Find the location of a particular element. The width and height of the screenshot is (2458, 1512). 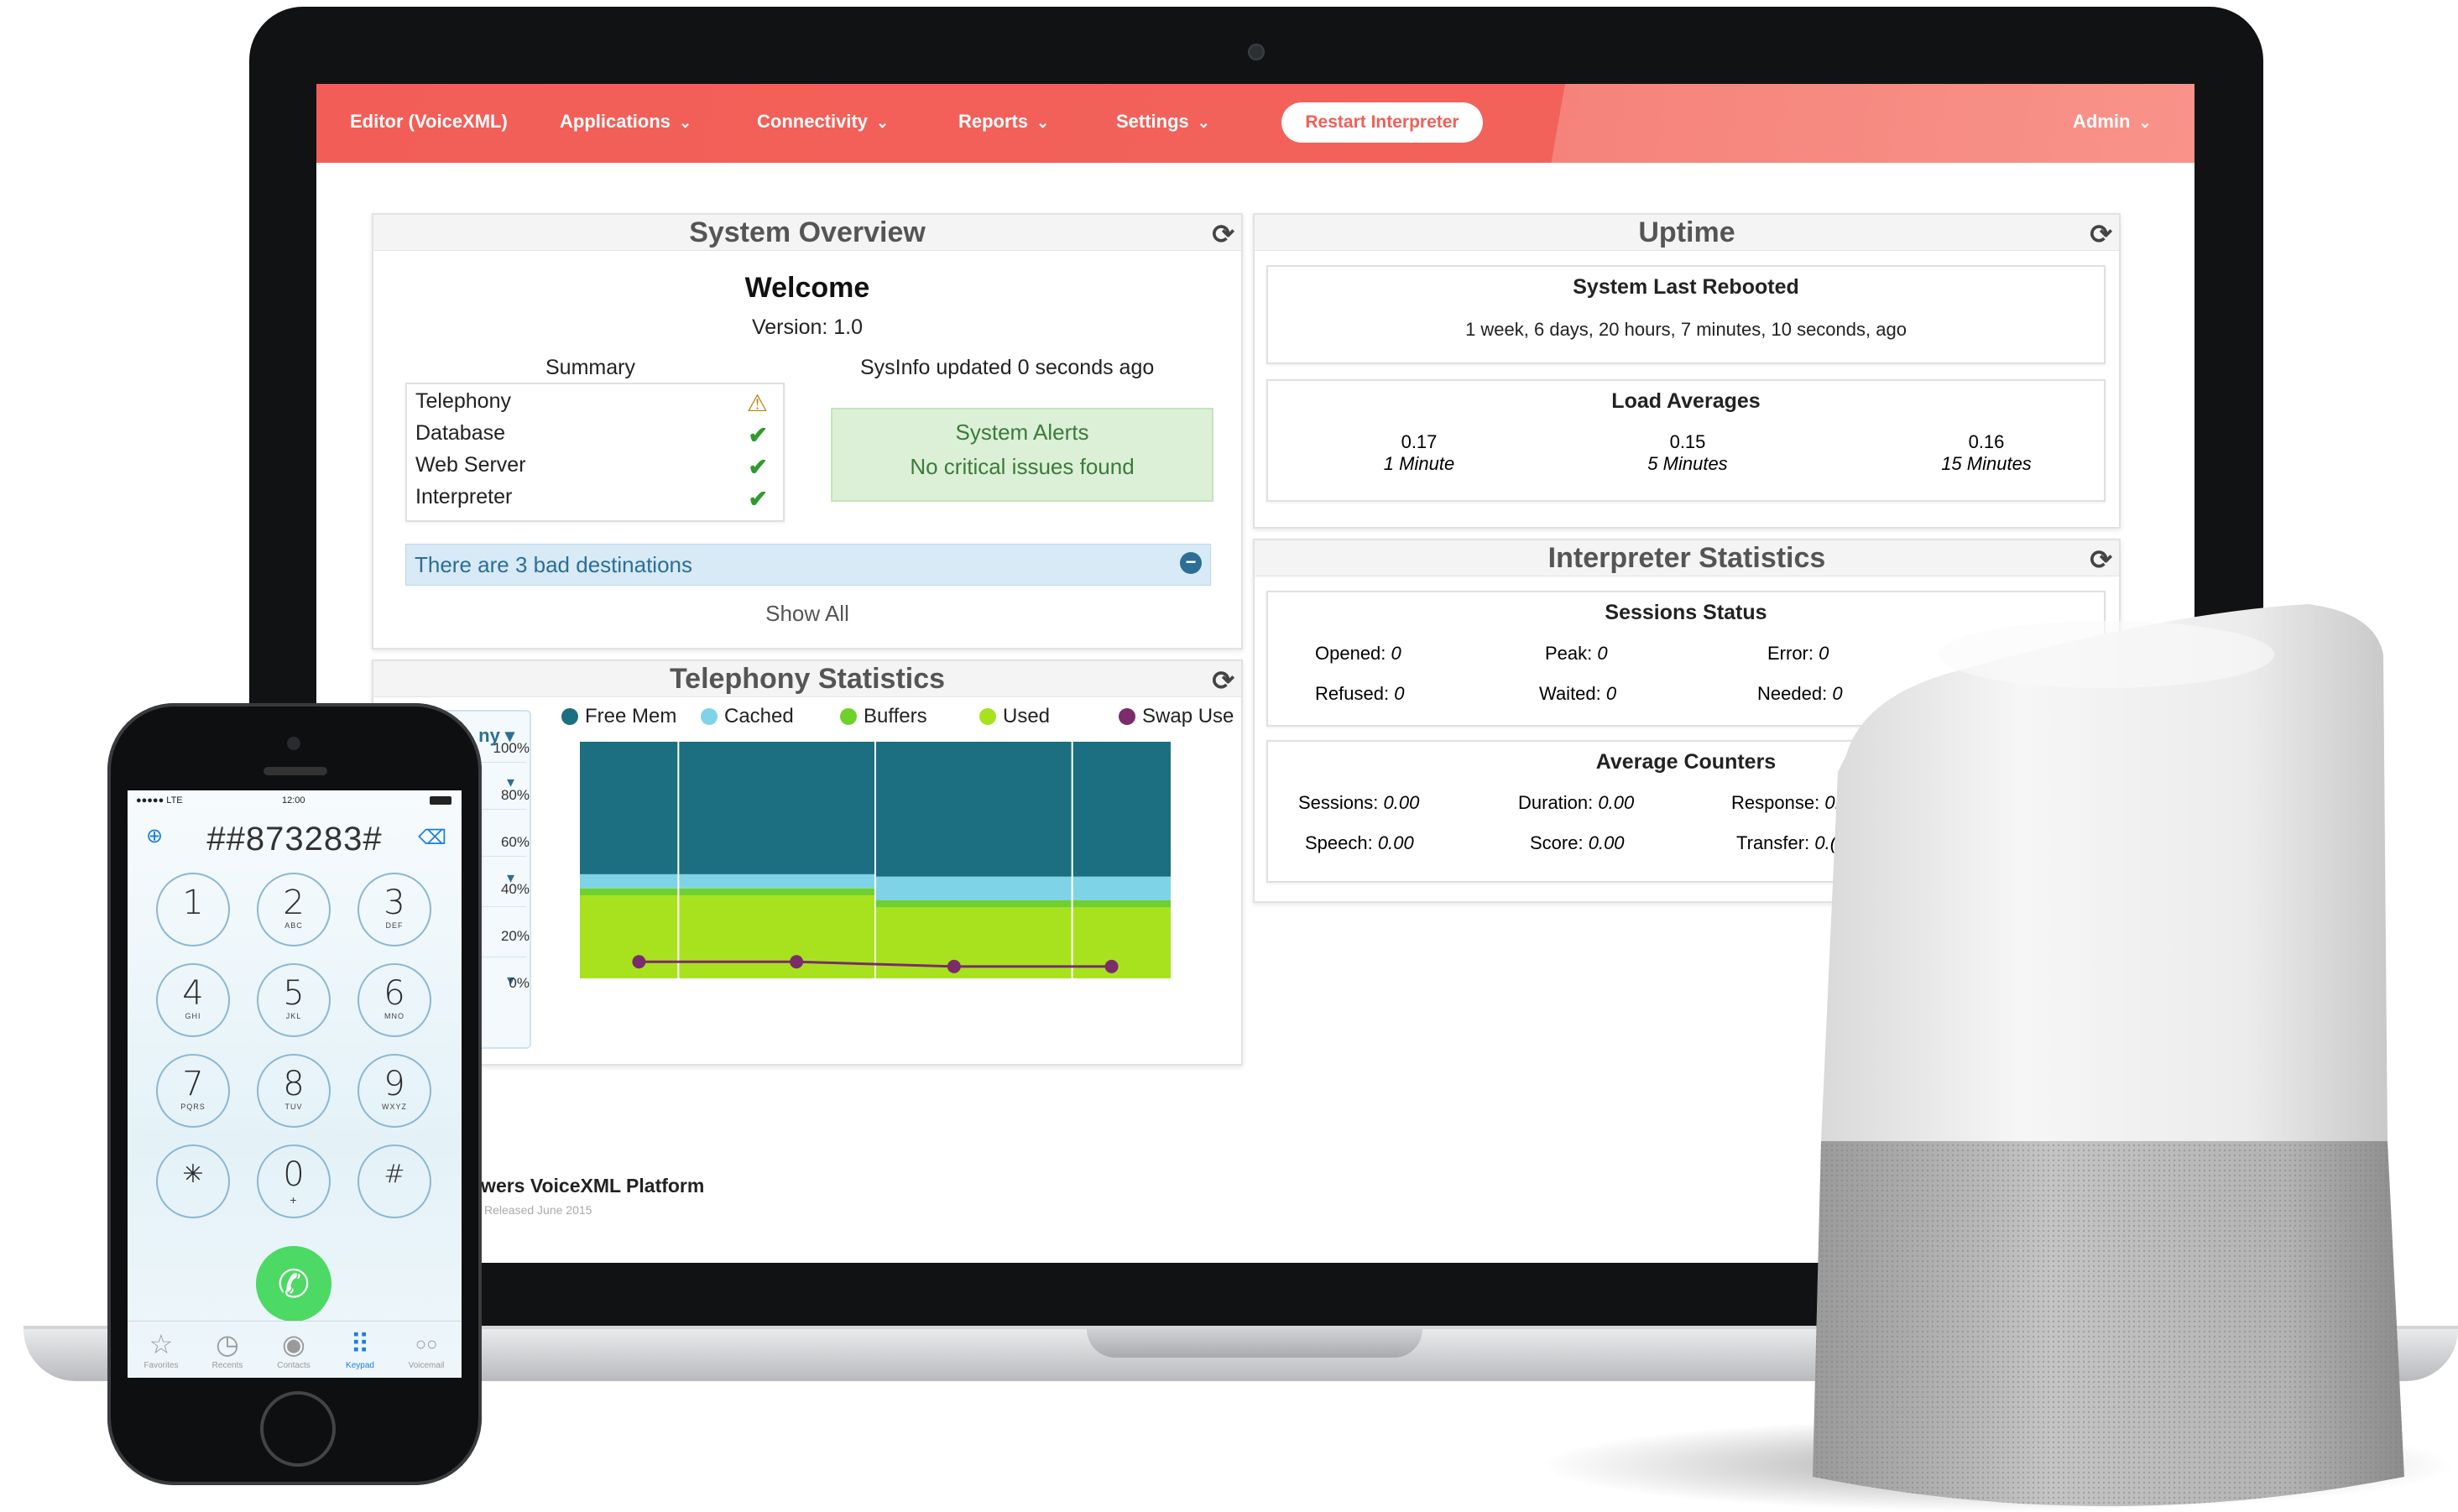

nav-settings: Settings ⌄ is located at coordinates (1163, 122).